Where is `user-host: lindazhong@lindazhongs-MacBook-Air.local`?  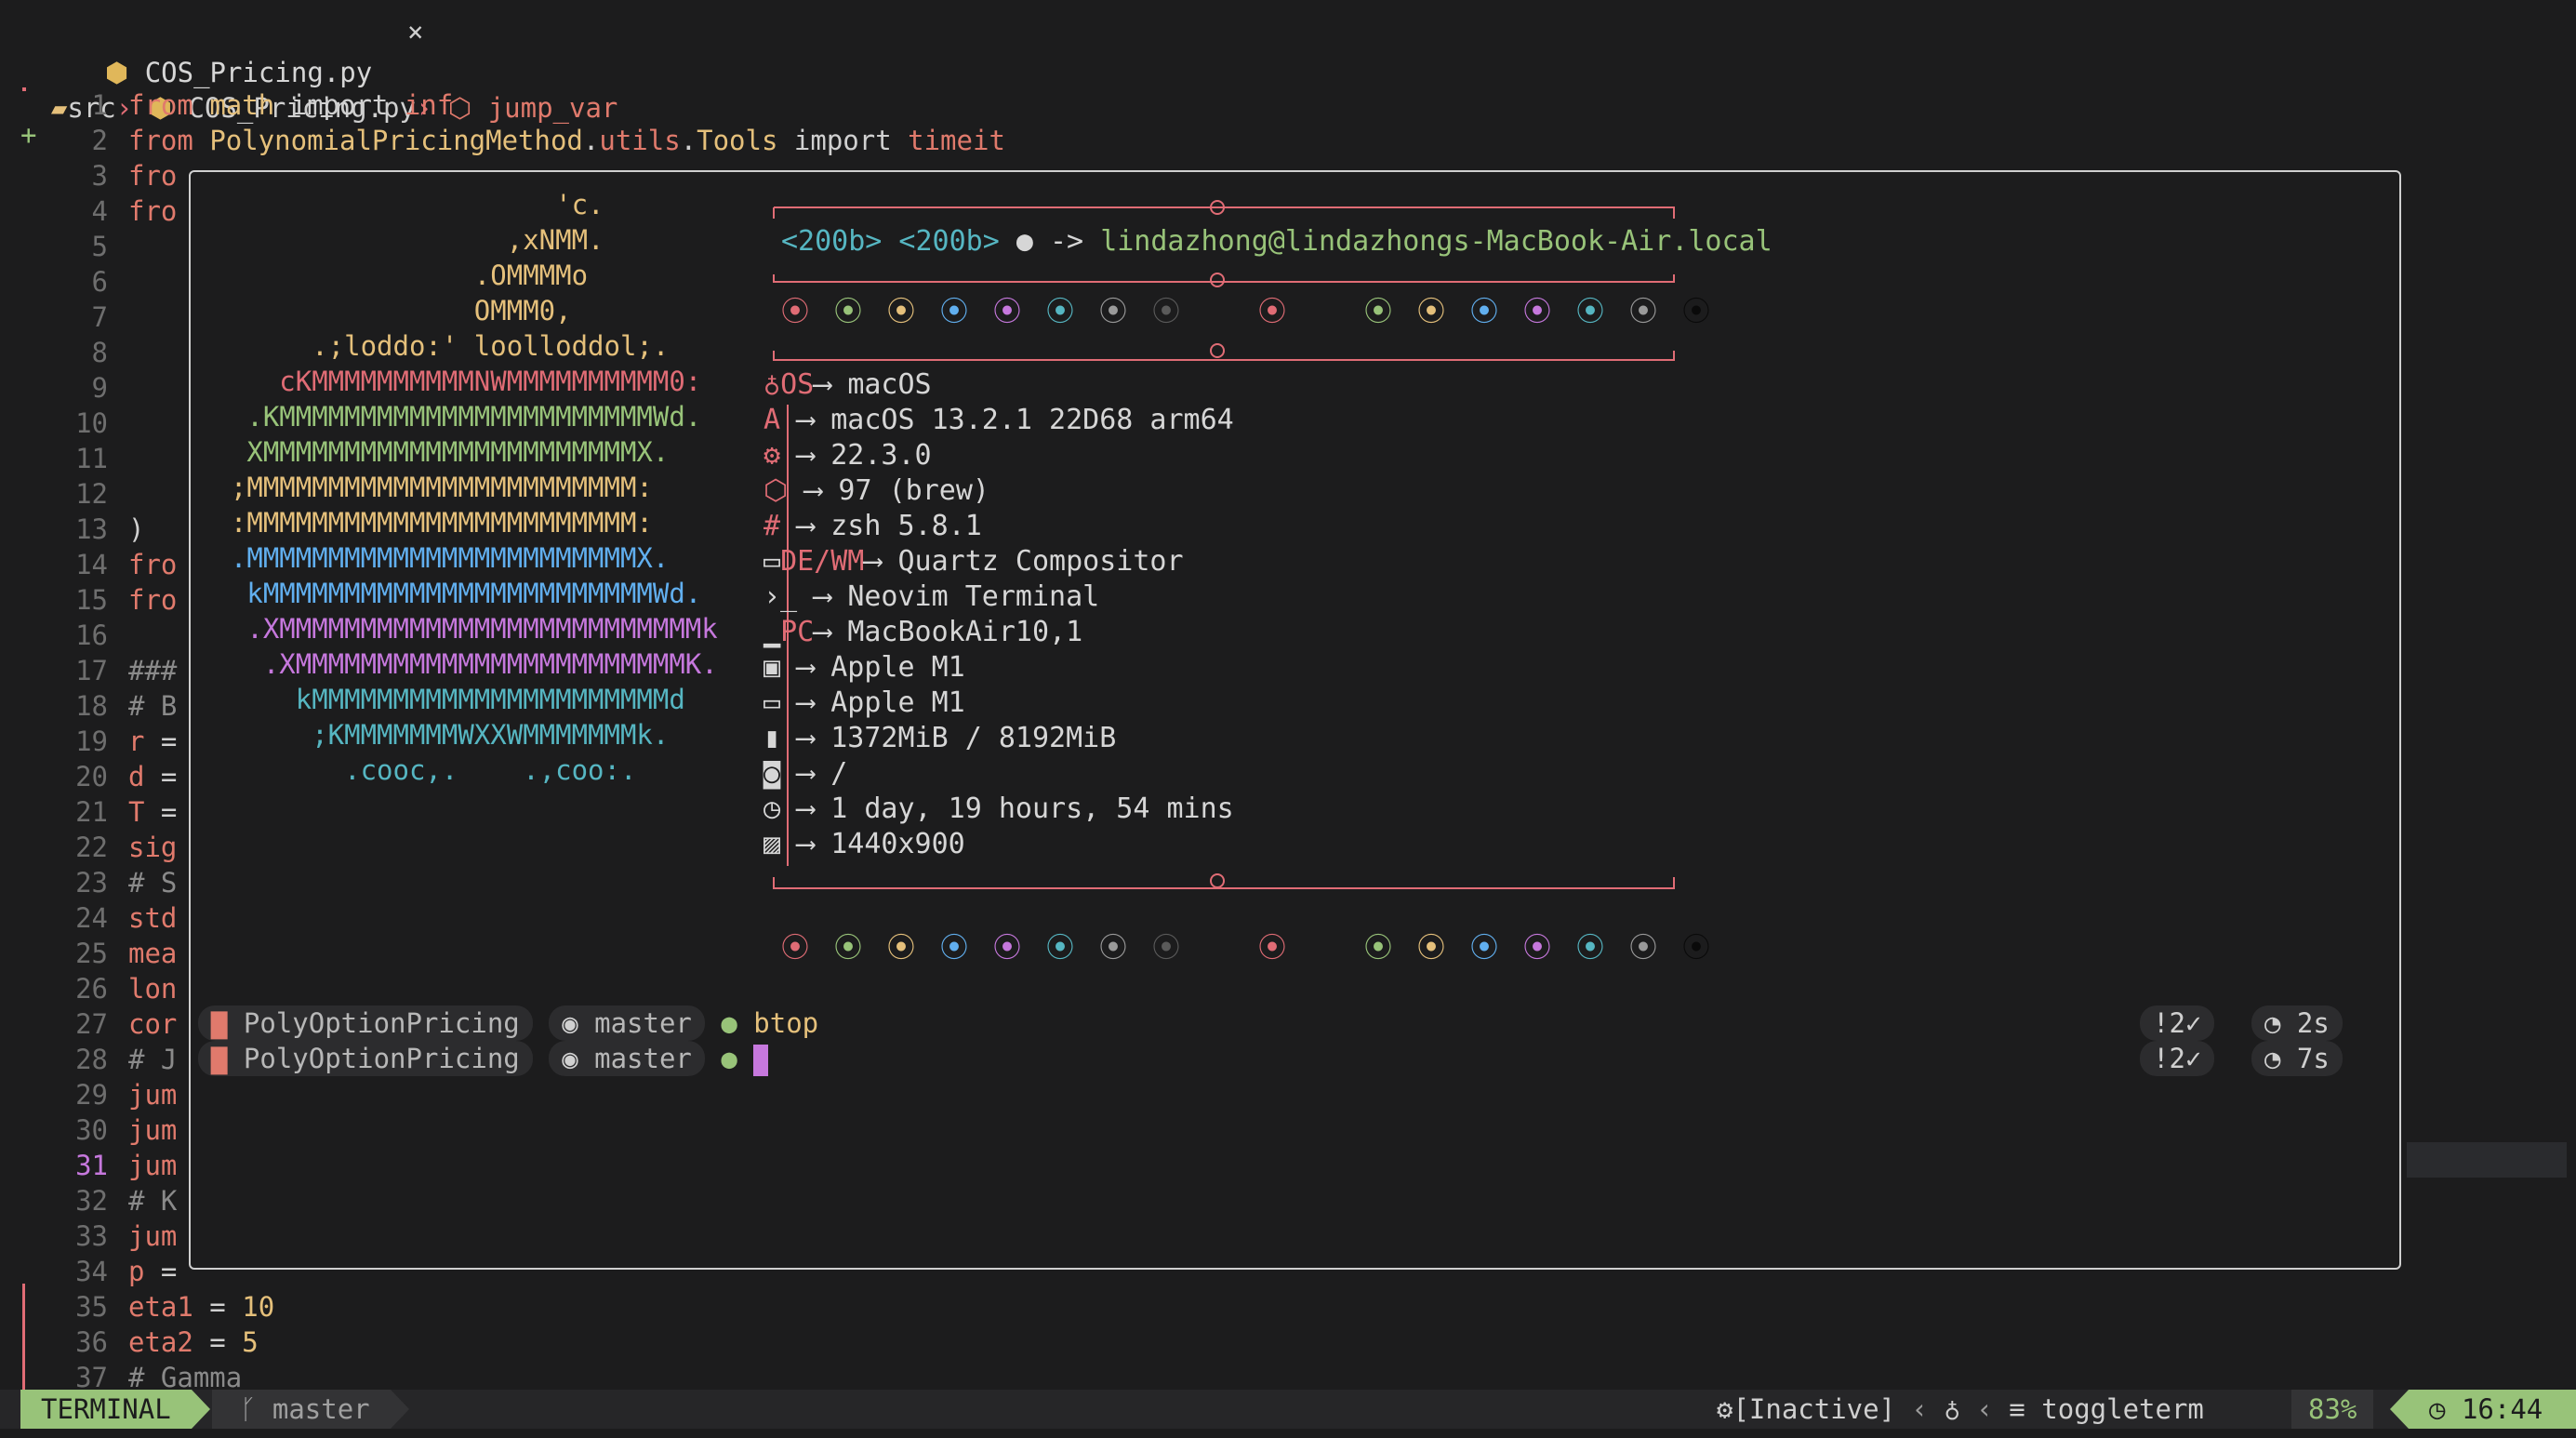
user-host: lindazhong@lindazhongs-MacBook-Air.local is located at coordinates (1436, 241).